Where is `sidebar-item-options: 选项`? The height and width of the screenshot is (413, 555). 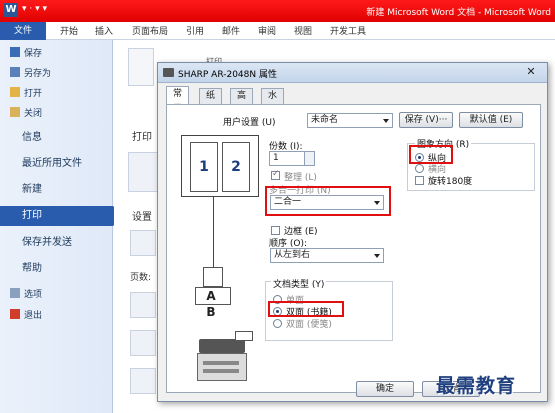 sidebar-item-options: 选项 is located at coordinates (56, 295).